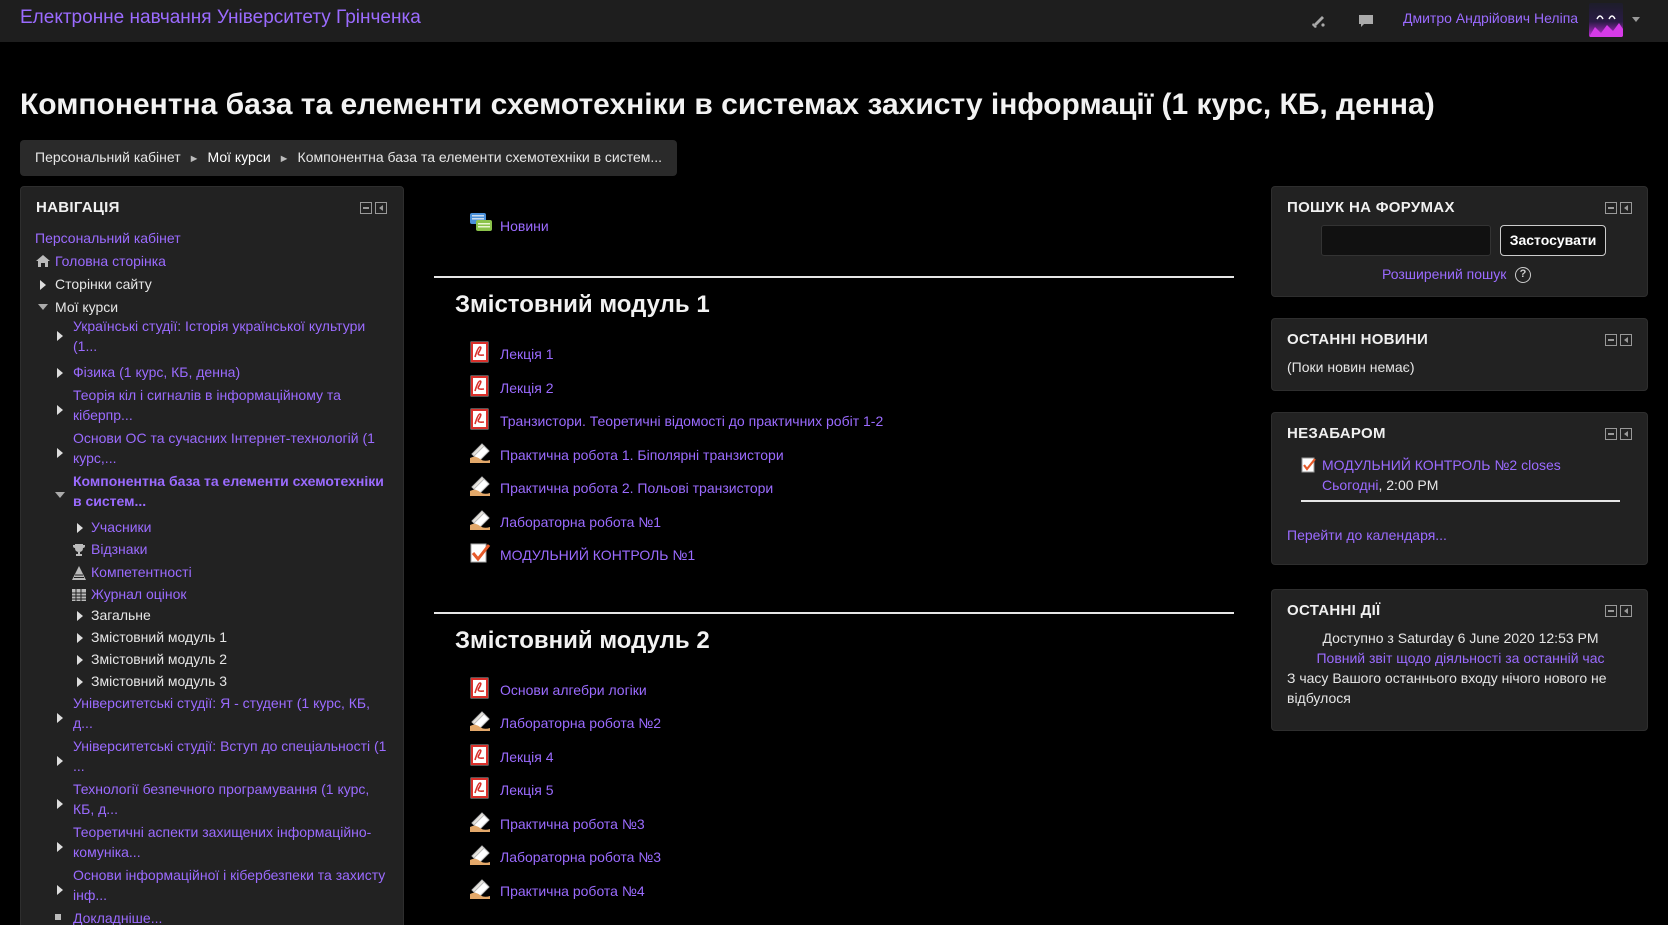 The width and height of the screenshot is (1668, 925). Describe the element at coordinates (1523, 275) in the screenshot. I see `help-icon: ?` at that location.